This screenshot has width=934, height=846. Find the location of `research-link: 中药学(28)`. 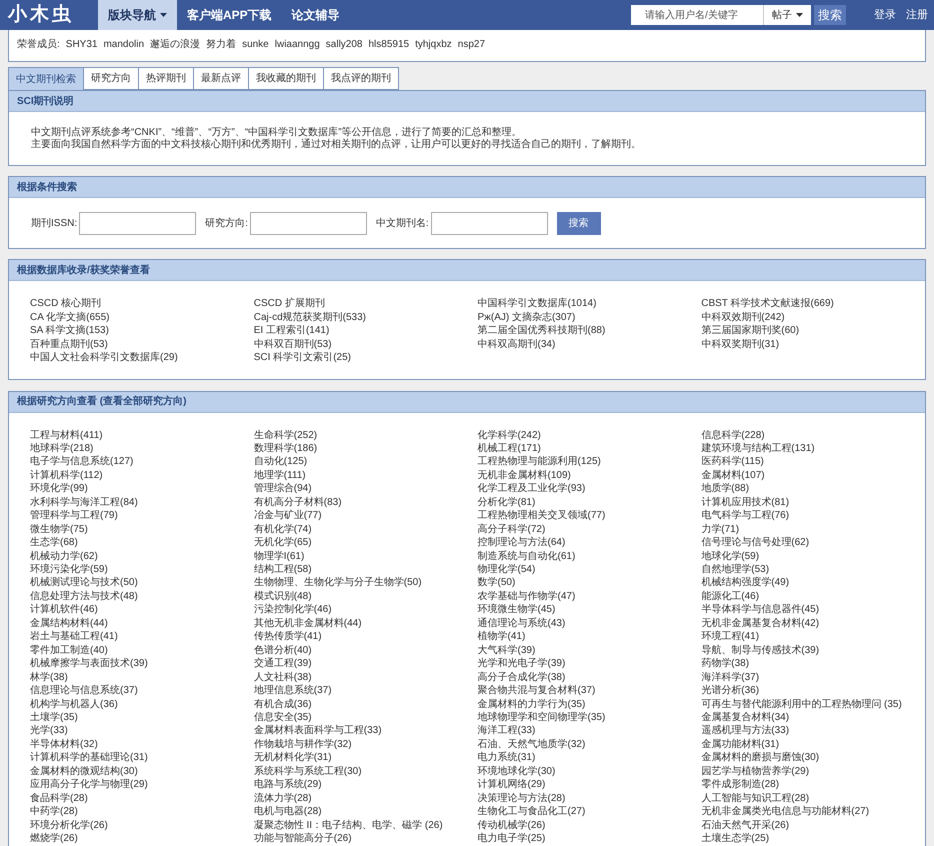

research-link: 中药学(28) is located at coordinates (142, 812).